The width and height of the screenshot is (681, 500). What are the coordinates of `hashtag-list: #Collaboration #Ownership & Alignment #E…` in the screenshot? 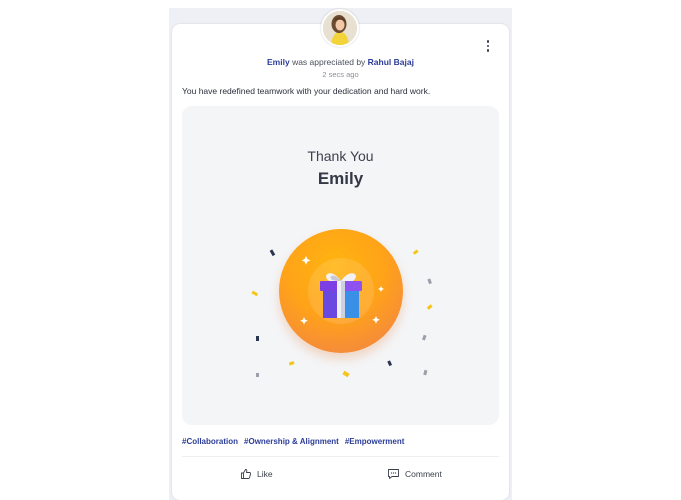 It's located at (293, 441).